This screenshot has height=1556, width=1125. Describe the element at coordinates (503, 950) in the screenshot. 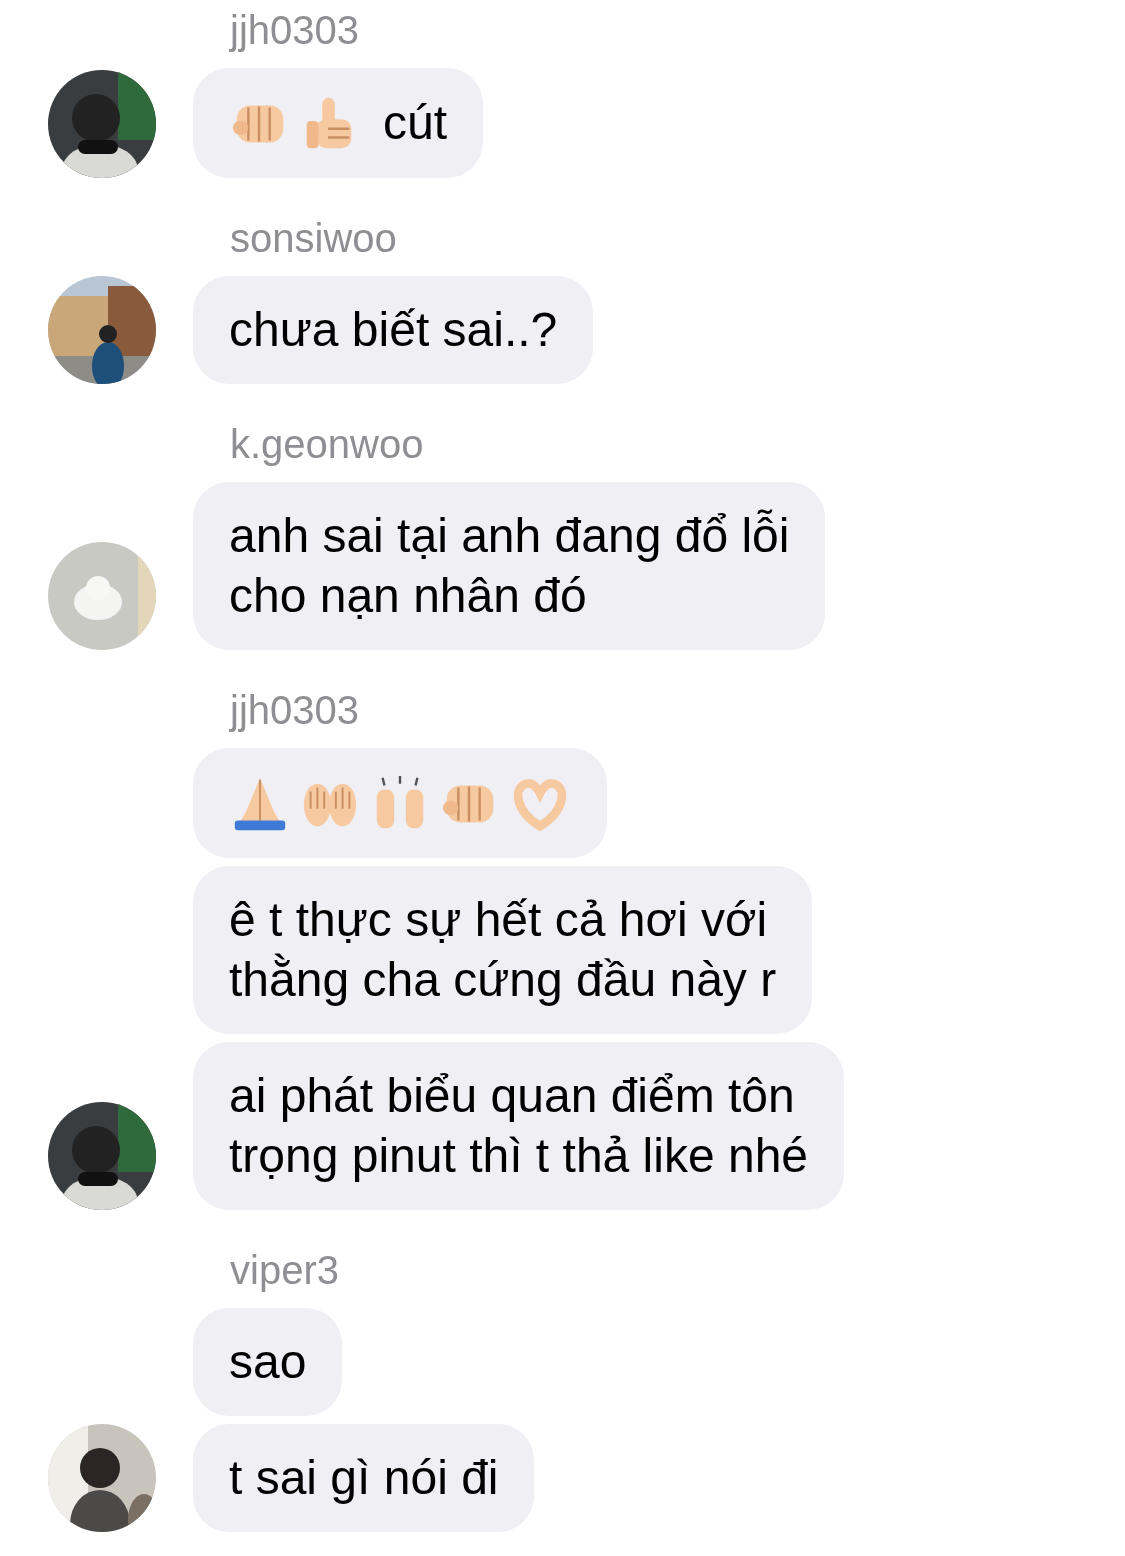

I see `message-bubble: ê t thực sự hết cả hơi với thằng cha cứng đầu này r` at that location.